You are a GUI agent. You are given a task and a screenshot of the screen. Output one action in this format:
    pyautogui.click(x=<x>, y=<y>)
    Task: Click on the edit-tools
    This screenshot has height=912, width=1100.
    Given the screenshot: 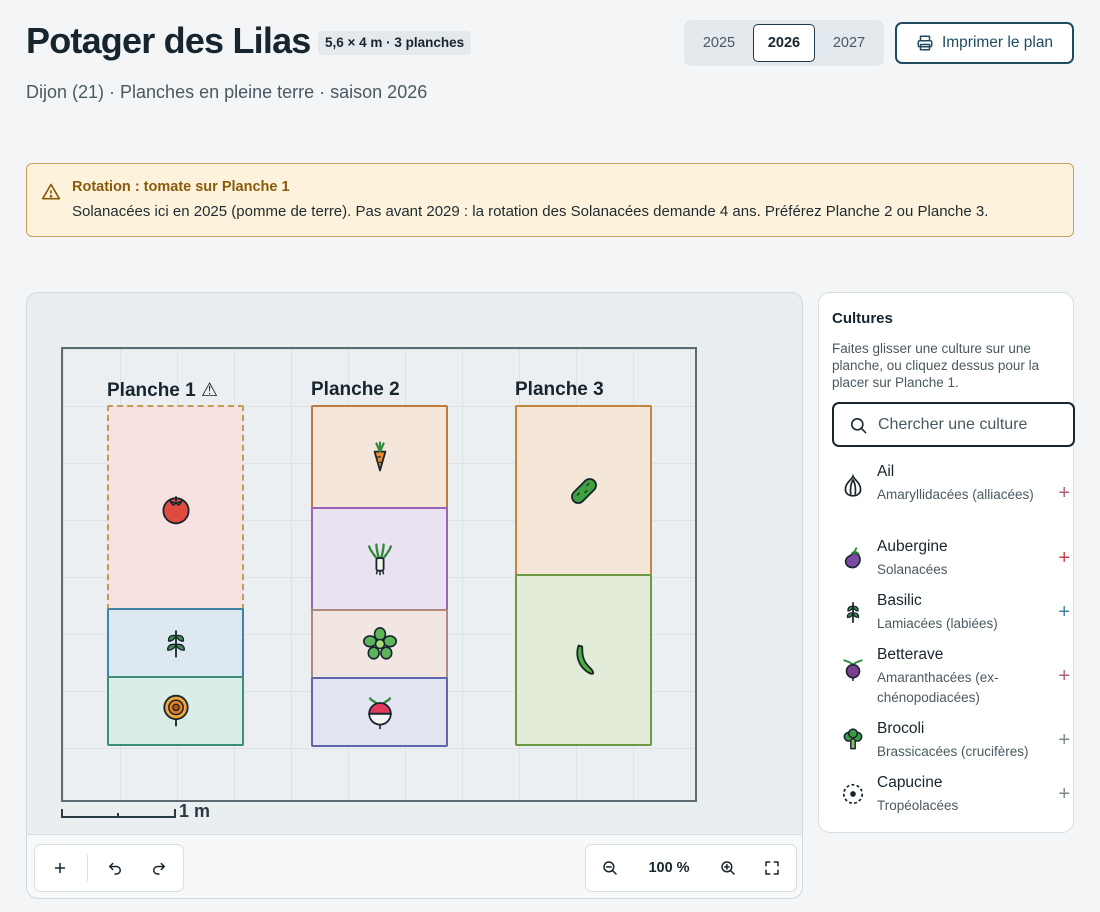 What is the action you would take?
    pyautogui.click(x=109, y=868)
    